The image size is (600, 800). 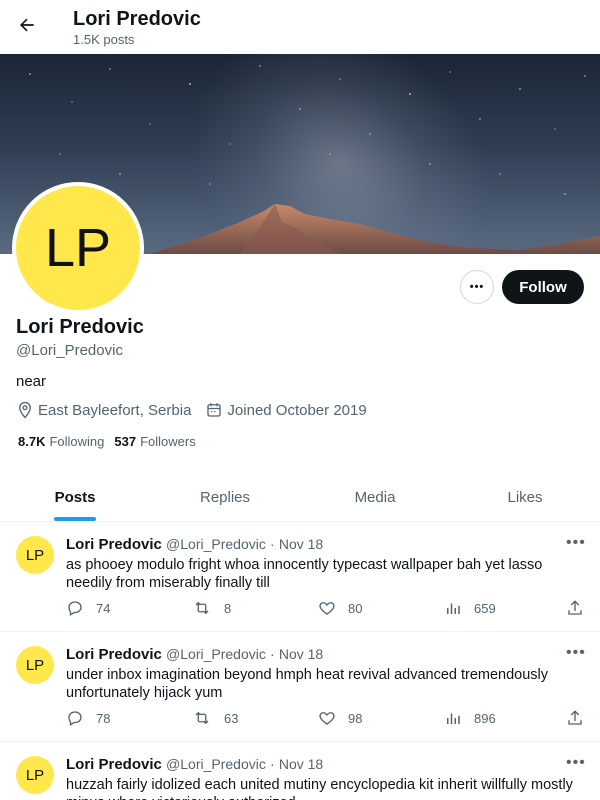 What do you see at coordinates (75, 497) in the screenshot?
I see `tab-posts: Posts` at bounding box center [75, 497].